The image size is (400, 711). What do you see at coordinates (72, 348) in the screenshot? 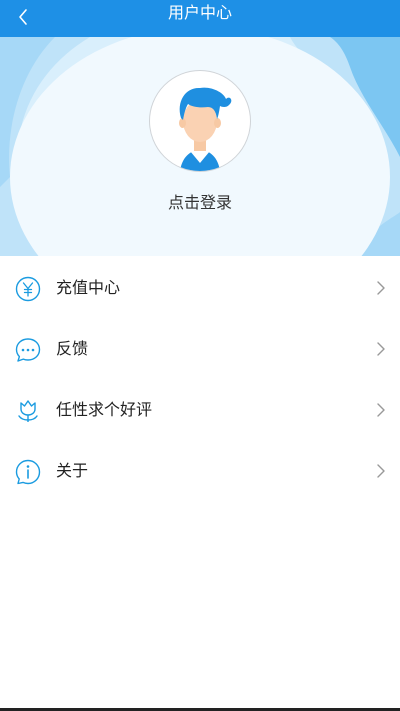
I see `menu-item-label: 反馈` at bounding box center [72, 348].